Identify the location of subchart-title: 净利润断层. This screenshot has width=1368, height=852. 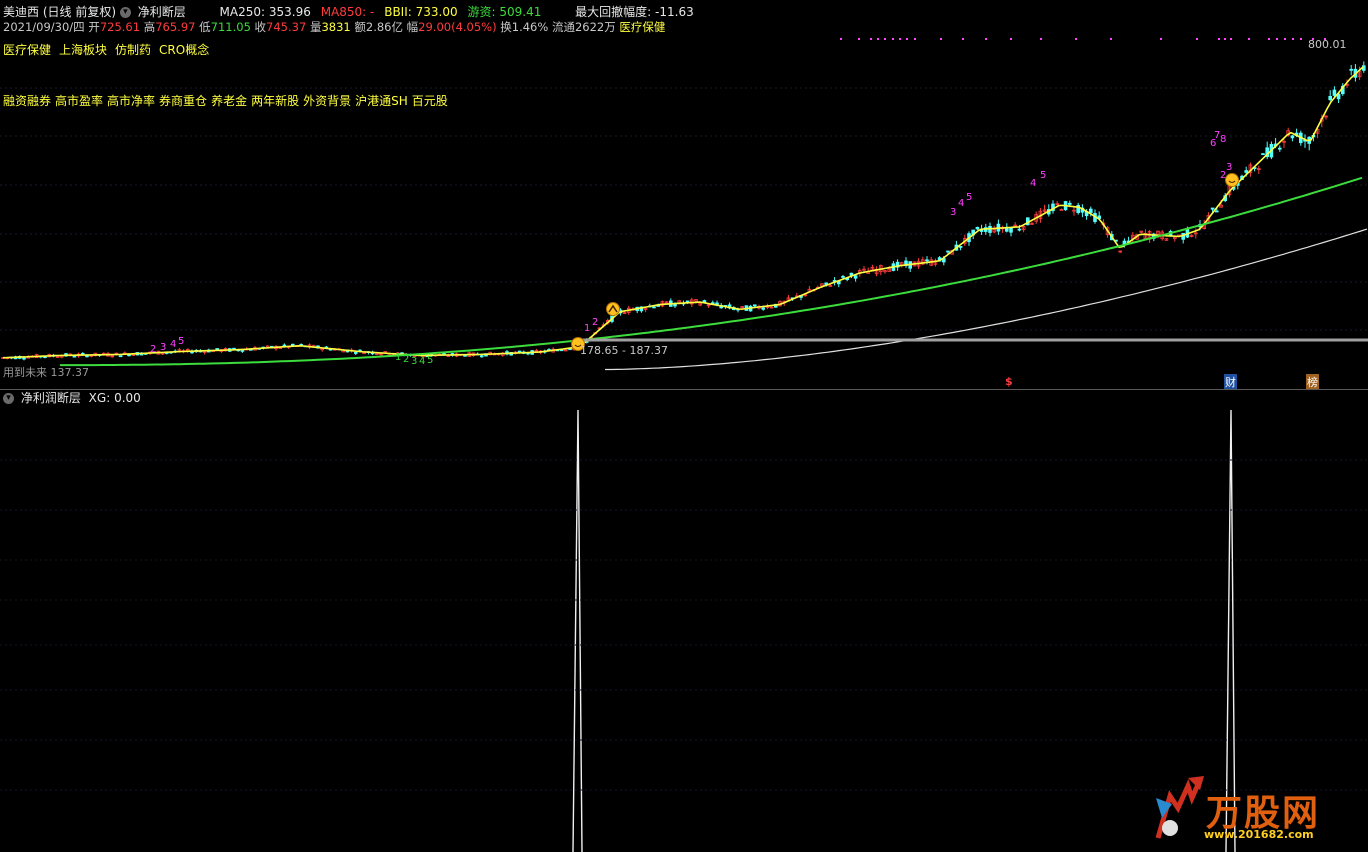
(51, 398).